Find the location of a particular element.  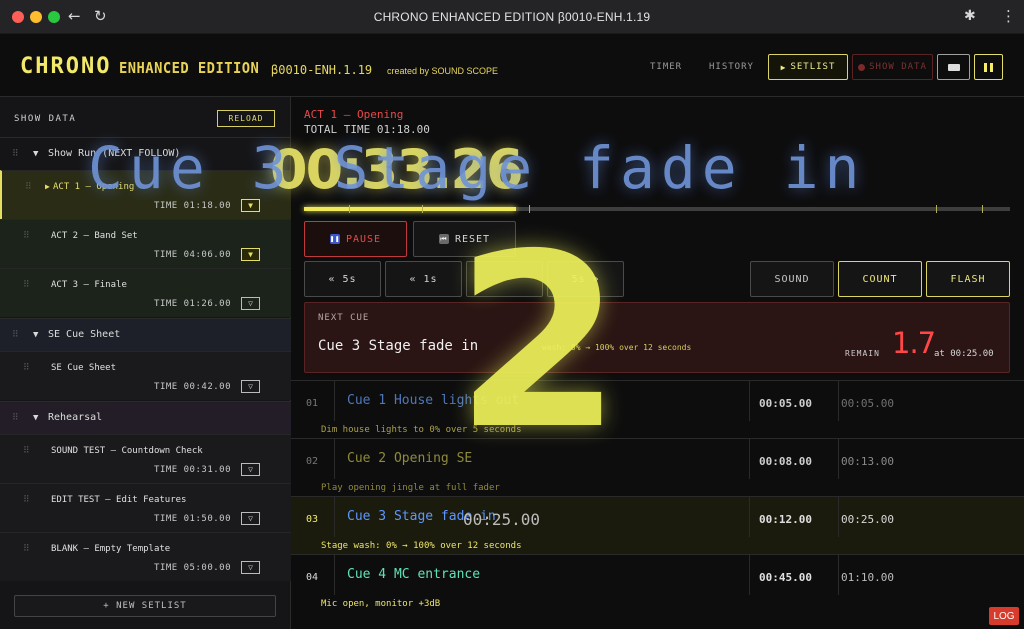

cue-duration: 00:45.00 is located at coordinates (794, 575).